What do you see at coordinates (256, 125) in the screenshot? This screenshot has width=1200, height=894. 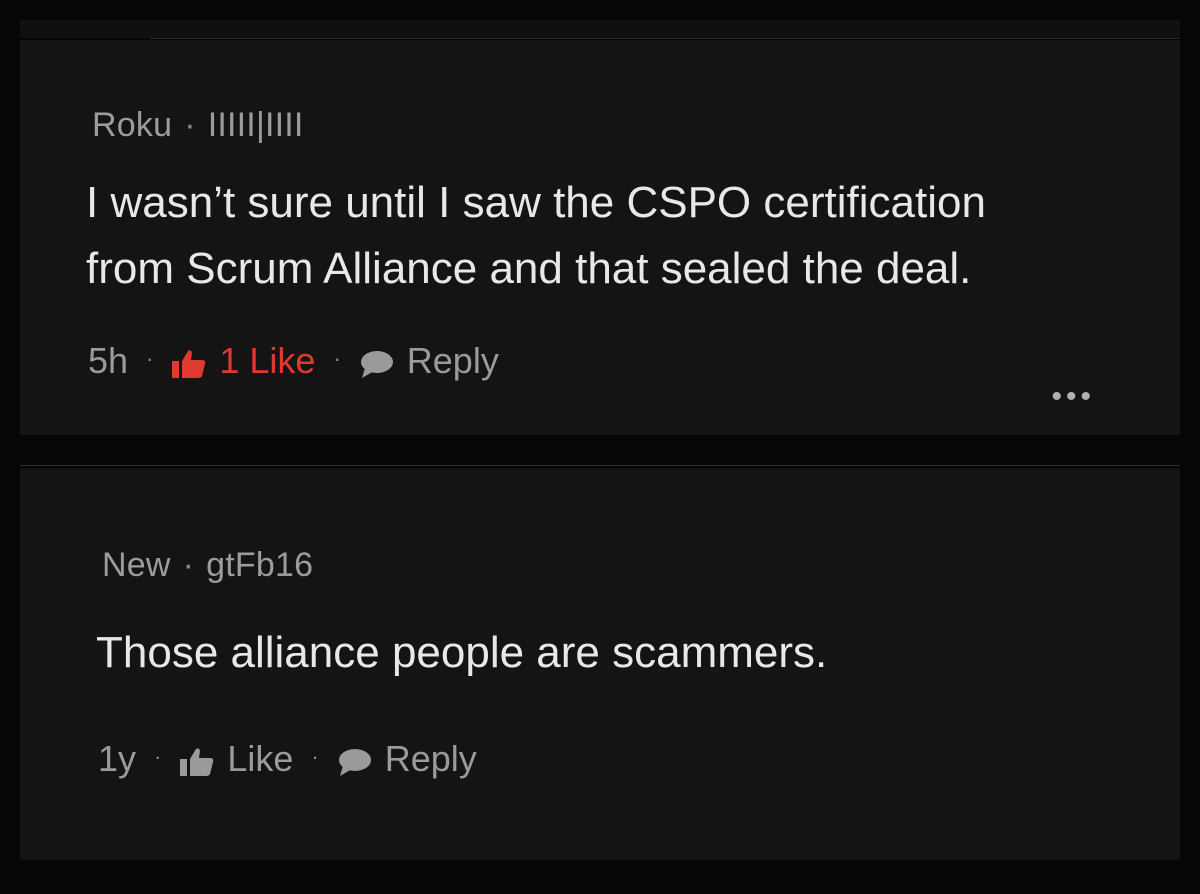 I see `comment-handle: IIIII|IIII` at bounding box center [256, 125].